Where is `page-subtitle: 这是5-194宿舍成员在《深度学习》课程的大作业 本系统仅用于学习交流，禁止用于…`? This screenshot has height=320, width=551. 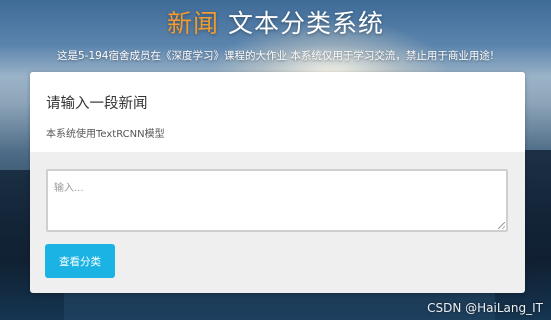
page-subtitle: 这是5-194宿舍成员在《深度学习》课程的大作业 本系统仅用于学习交流，禁止用于… is located at coordinates (275, 56).